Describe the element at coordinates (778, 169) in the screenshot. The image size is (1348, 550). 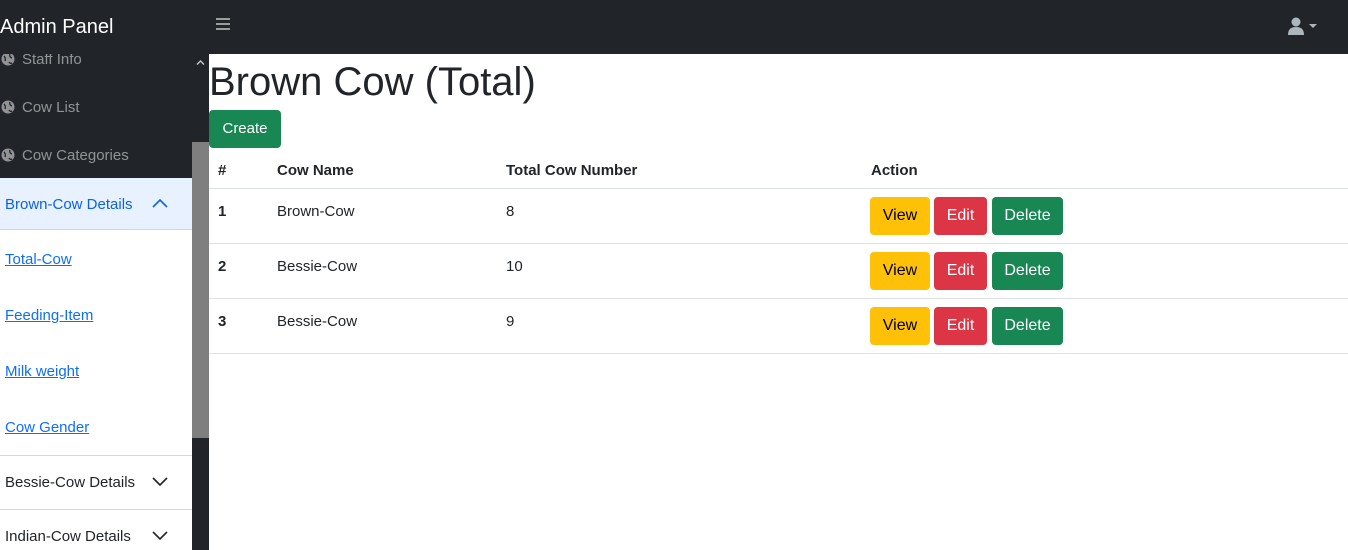
I see `table-header: # Cow Name Total Cow Number Action` at that location.